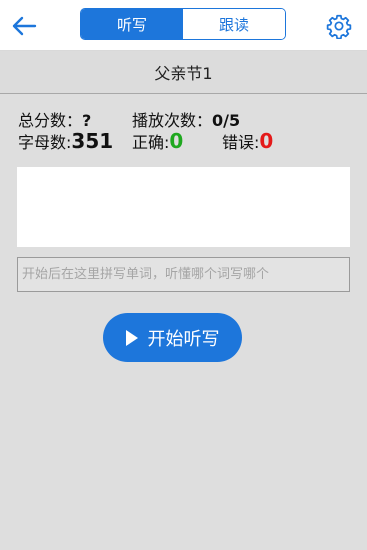 The image size is (367, 550). I want to click on wrong-value: 0, so click(266, 141).